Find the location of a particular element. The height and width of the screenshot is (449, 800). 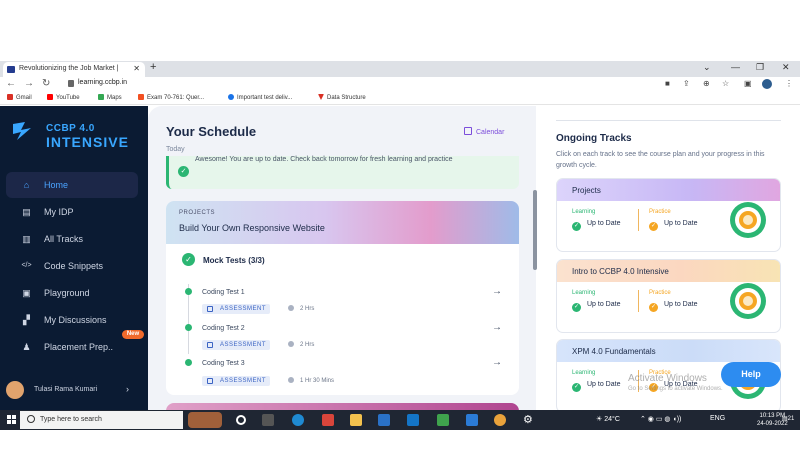

idp-icon: ▤ is located at coordinates (26, 212).